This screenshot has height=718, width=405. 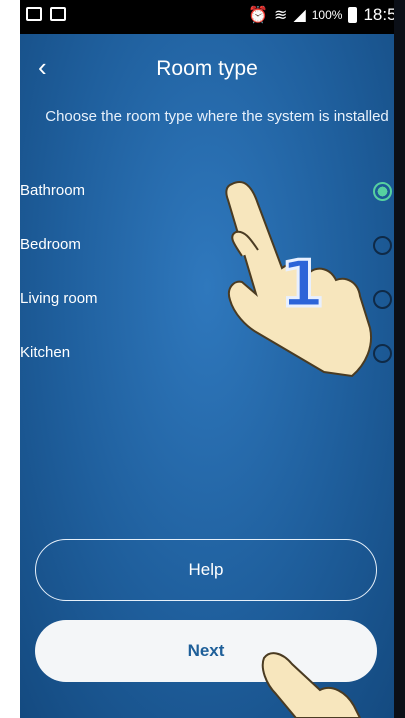 What do you see at coordinates (258, 15) in the screenshot?
I see `alarm-icon: ⏰` at bounding box center [258, 15].